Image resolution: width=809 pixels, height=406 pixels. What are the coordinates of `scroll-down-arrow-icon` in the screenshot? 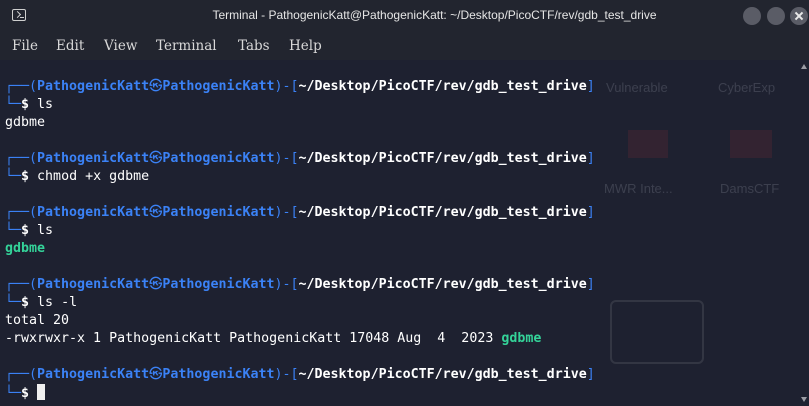 It's located at (804, 399).